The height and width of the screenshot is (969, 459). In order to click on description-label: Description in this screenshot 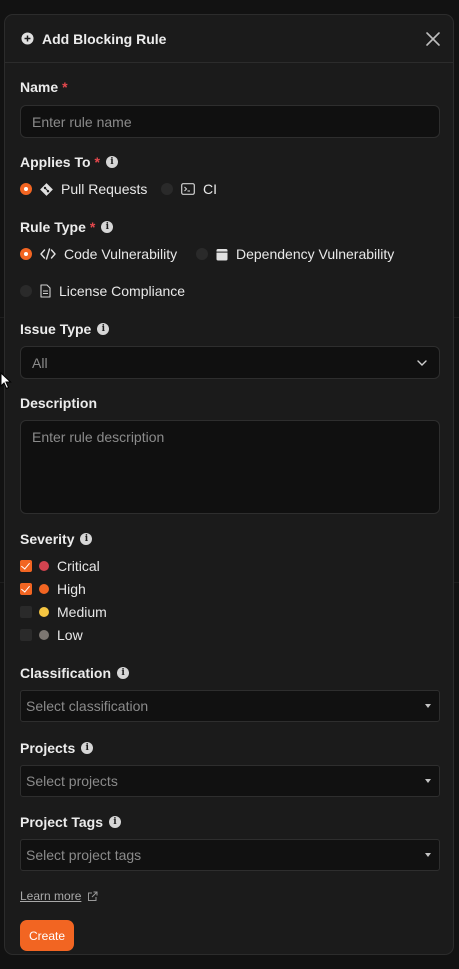, I will do `click(59, 403)`.